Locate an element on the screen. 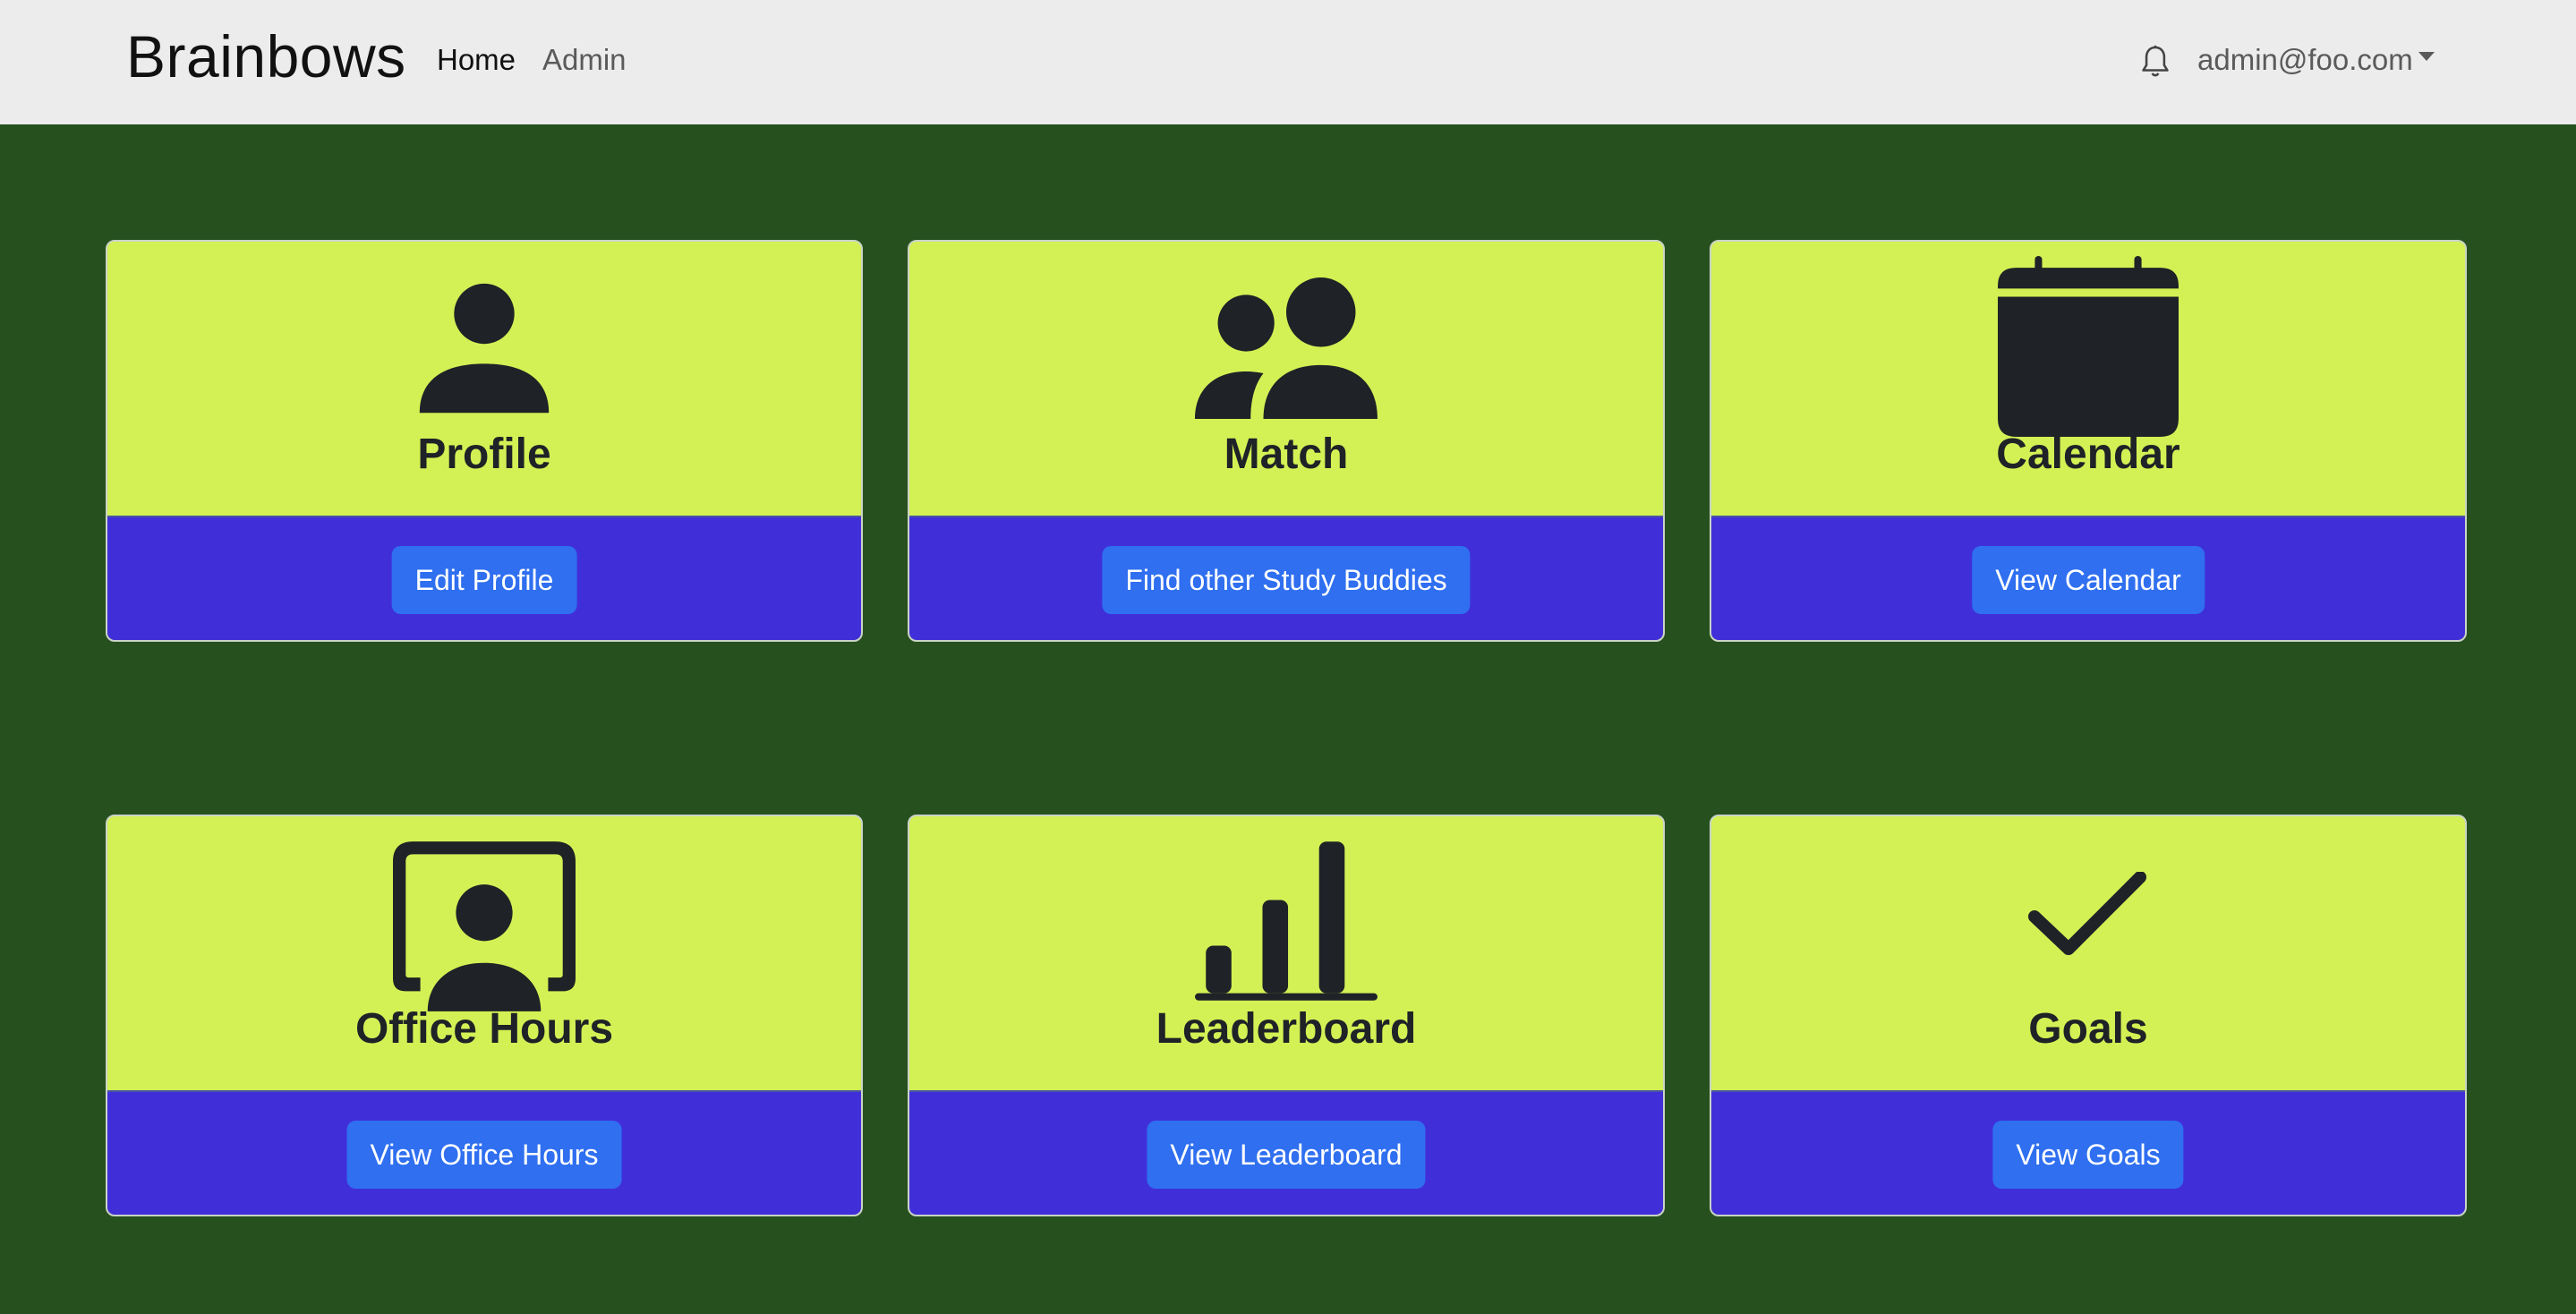 The height and width of the screenshot is (1314, 2576). card-footer: View Leaderboard is located at coordinates (1286, 1152).